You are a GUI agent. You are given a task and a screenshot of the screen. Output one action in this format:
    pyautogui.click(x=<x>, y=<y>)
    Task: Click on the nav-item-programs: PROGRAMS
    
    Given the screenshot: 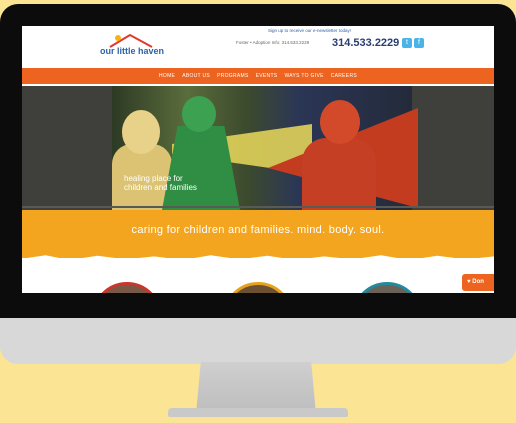 What is the action you would take?
    pyautogui.click(x=233, y=76)
    